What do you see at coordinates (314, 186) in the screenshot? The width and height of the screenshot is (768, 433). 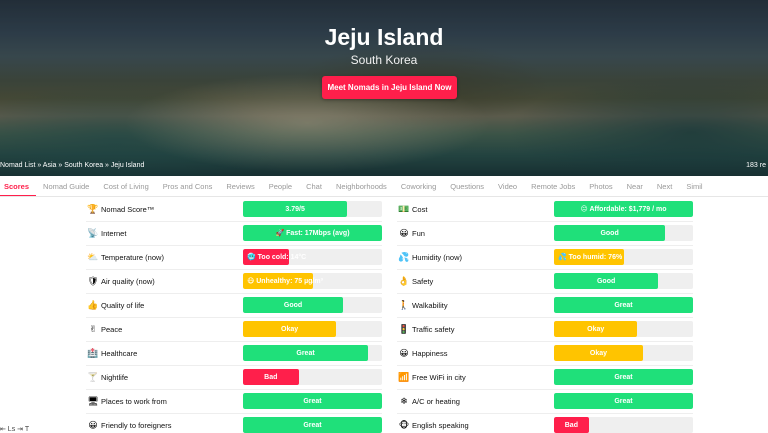 I see `tab-chat: Chat` at bounding box center [314, 186].